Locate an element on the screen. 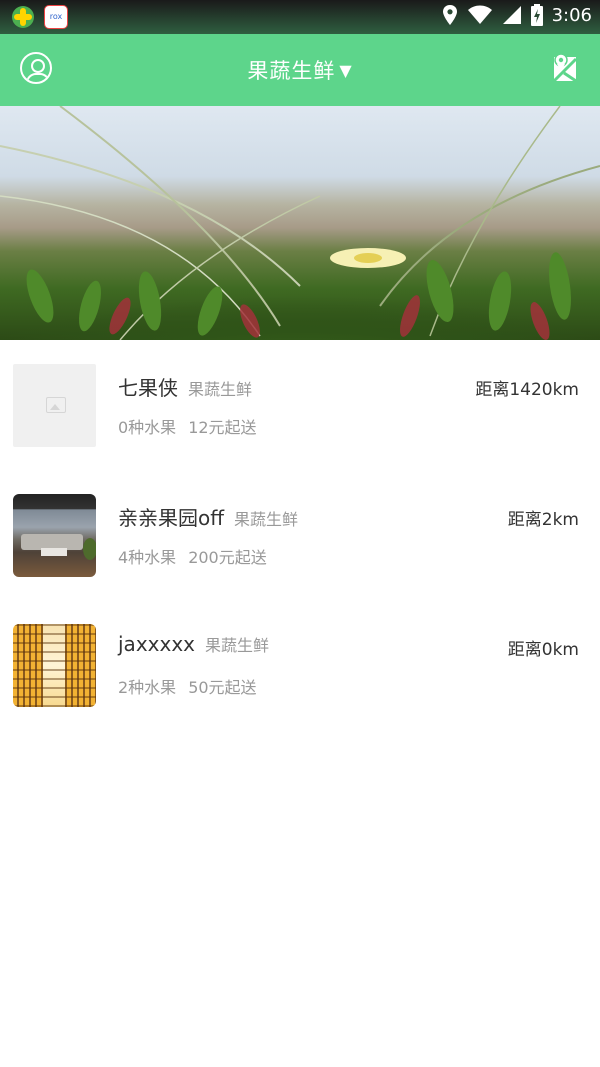  fruit-count: 0种水果 is located at coordinates (147, 427).